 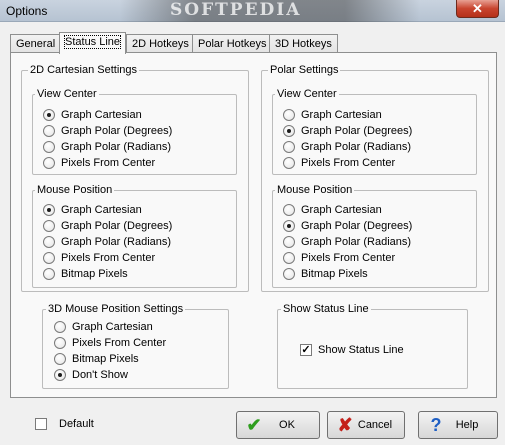 I want to click on radio-3d-mp: Graph Cartesian, so click(x=103, y=327).